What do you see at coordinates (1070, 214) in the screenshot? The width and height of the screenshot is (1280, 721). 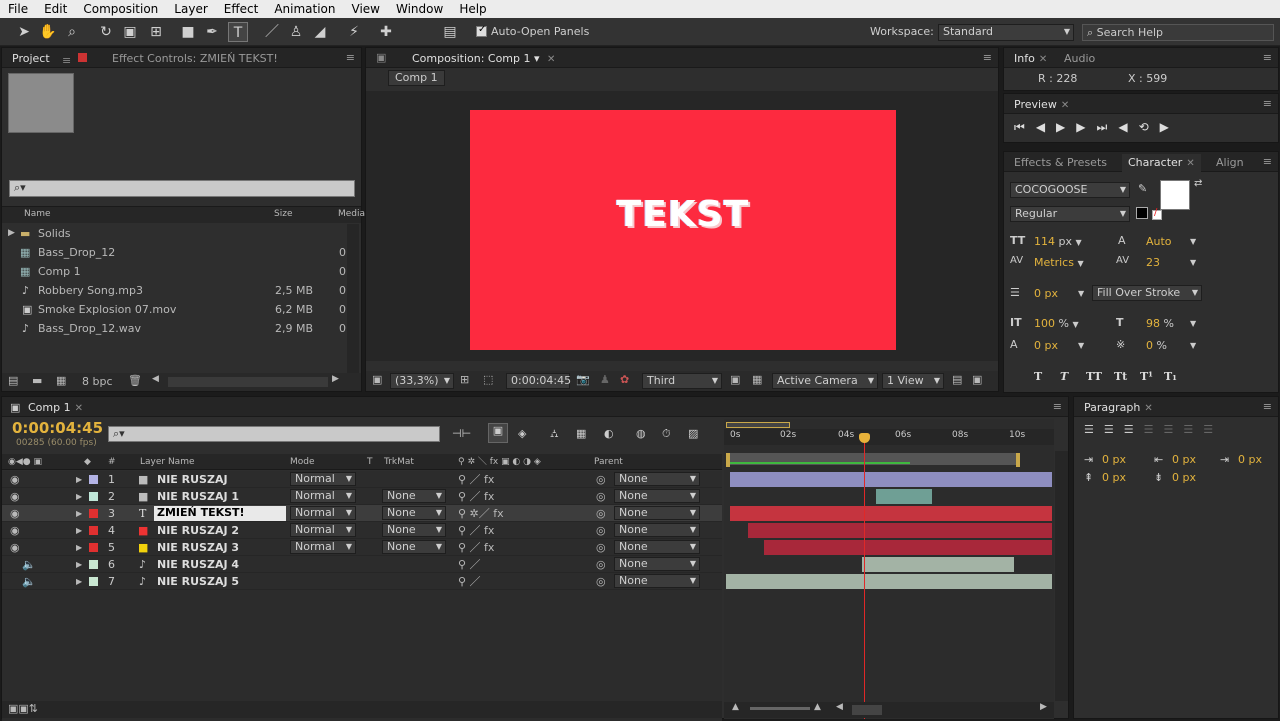 I see `font-style-select: Regular ▼` at bounding box center [1070, 214].